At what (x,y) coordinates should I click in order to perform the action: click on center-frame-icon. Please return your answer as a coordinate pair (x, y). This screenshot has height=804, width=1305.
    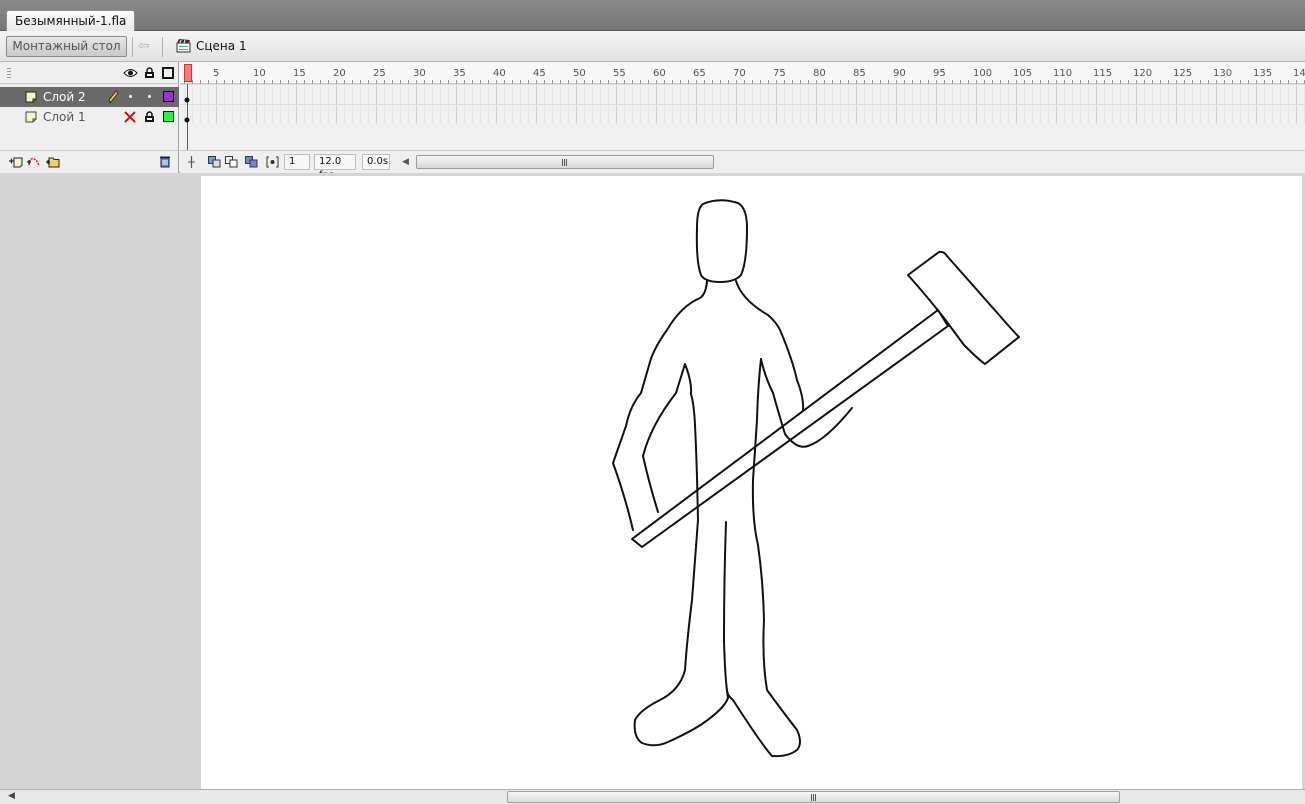
    Looking at the image, I should click on (191, 162).